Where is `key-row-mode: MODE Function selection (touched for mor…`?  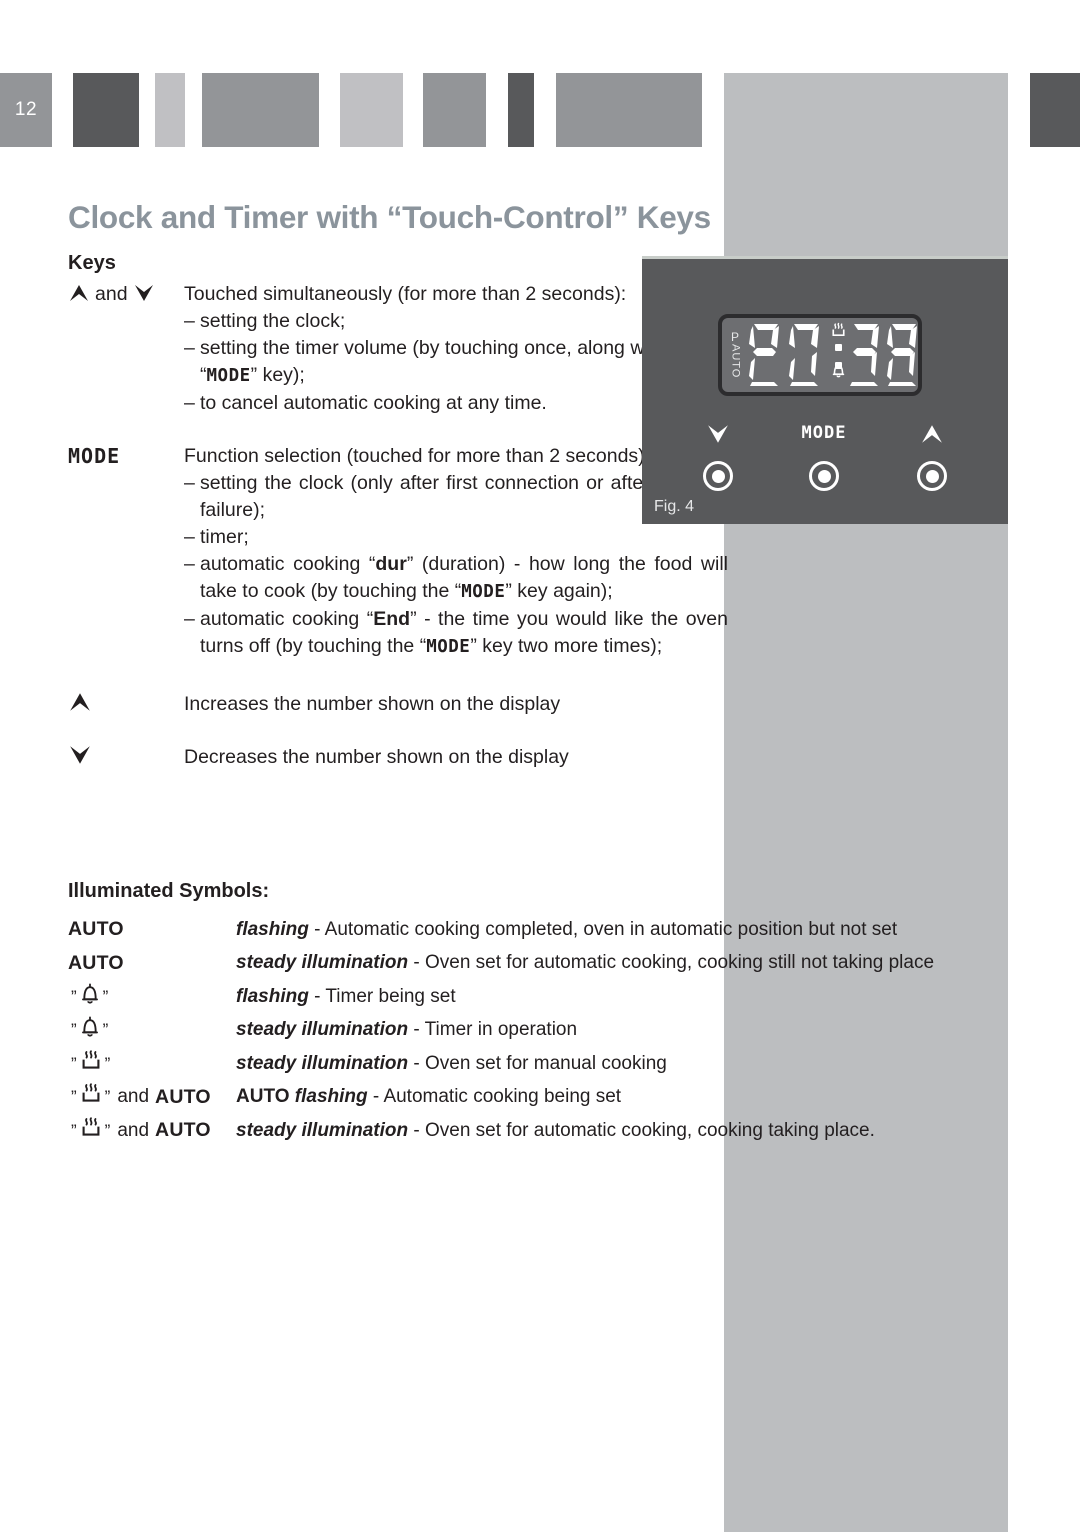 key-row-mode: MODE Function selection (touched for mor… is located at coordinates (398, 552).